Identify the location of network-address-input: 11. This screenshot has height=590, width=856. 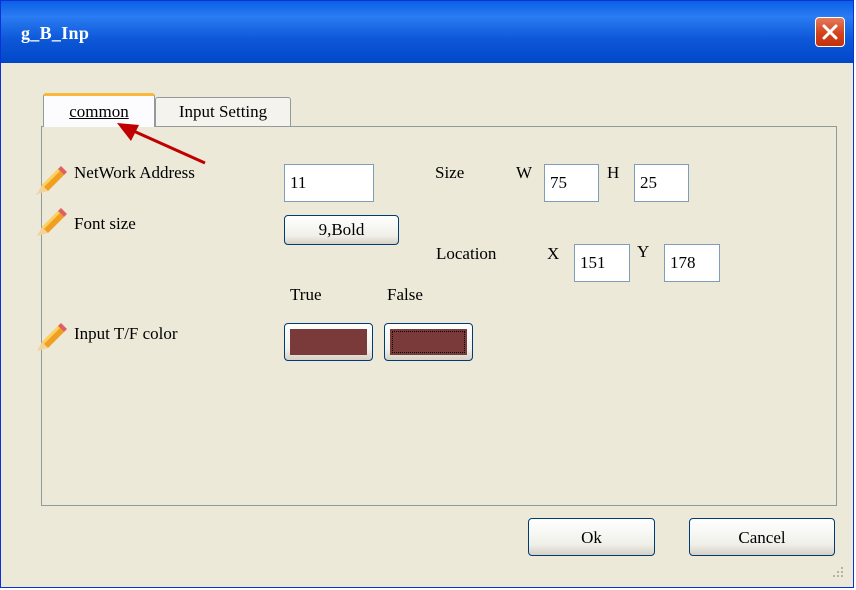
(329, 183).